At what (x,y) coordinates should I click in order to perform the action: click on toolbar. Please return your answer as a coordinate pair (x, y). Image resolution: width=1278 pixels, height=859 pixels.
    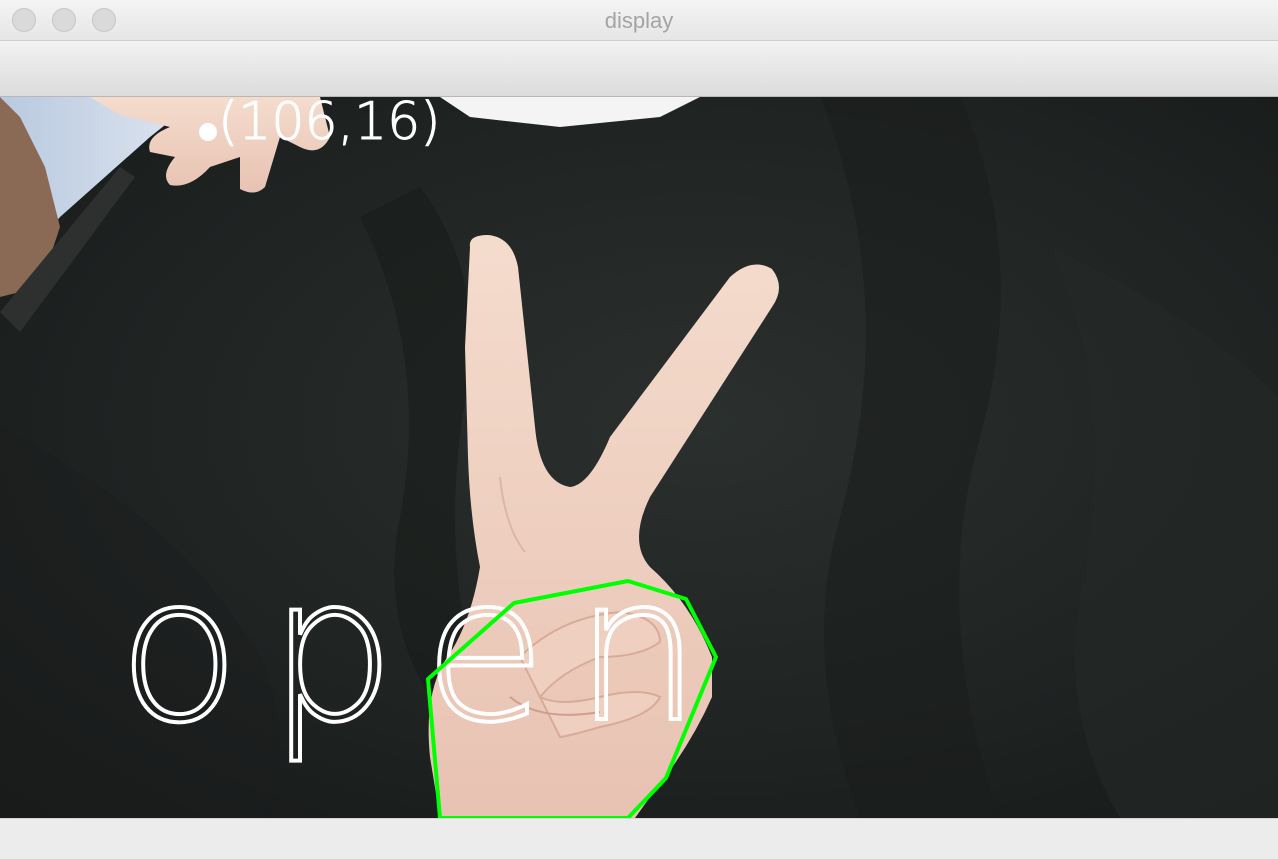
    Looking at the image, I should click on (639, 69).